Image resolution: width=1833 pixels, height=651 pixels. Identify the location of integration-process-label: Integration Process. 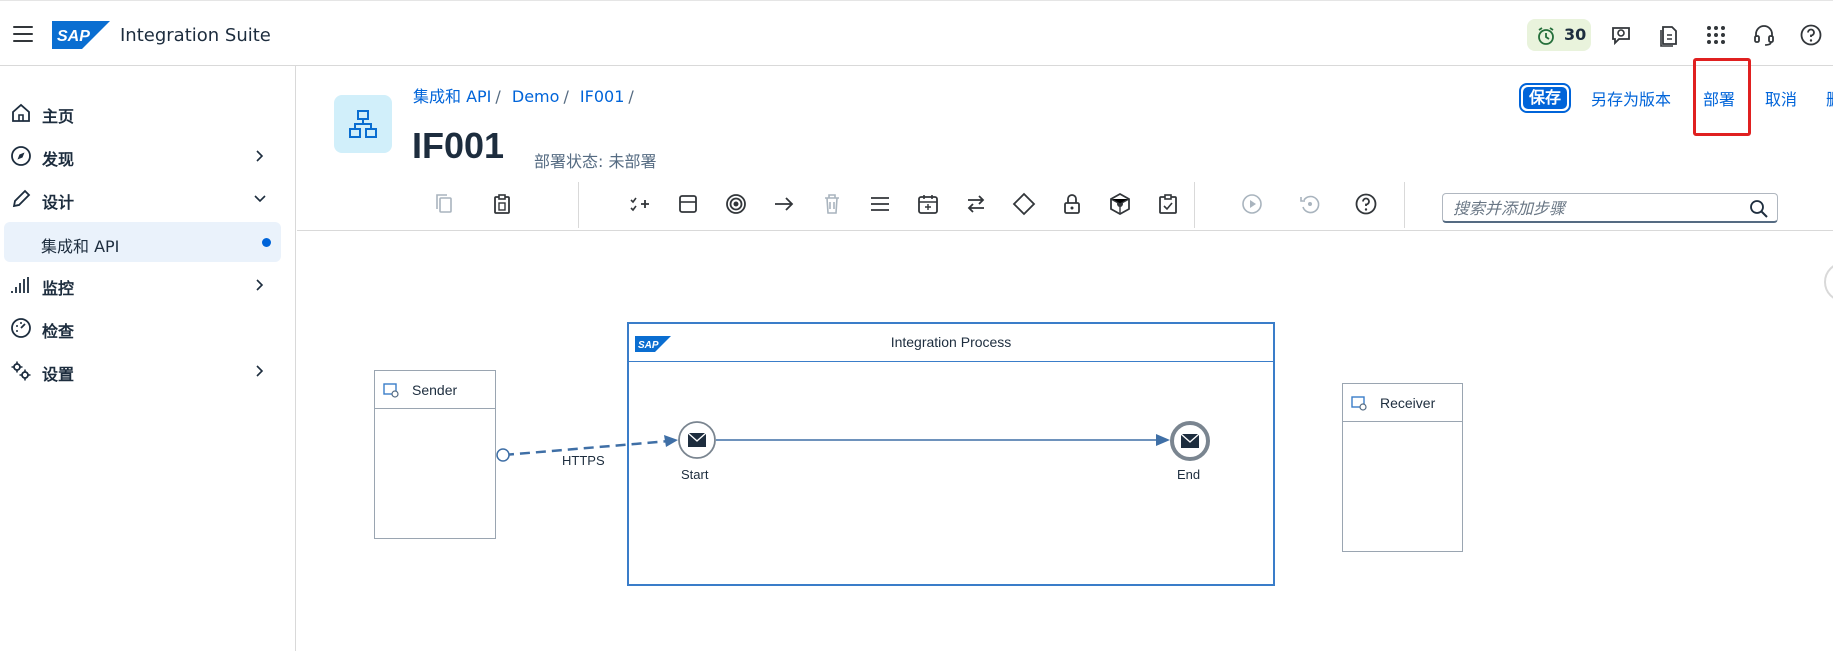
(951, 342).